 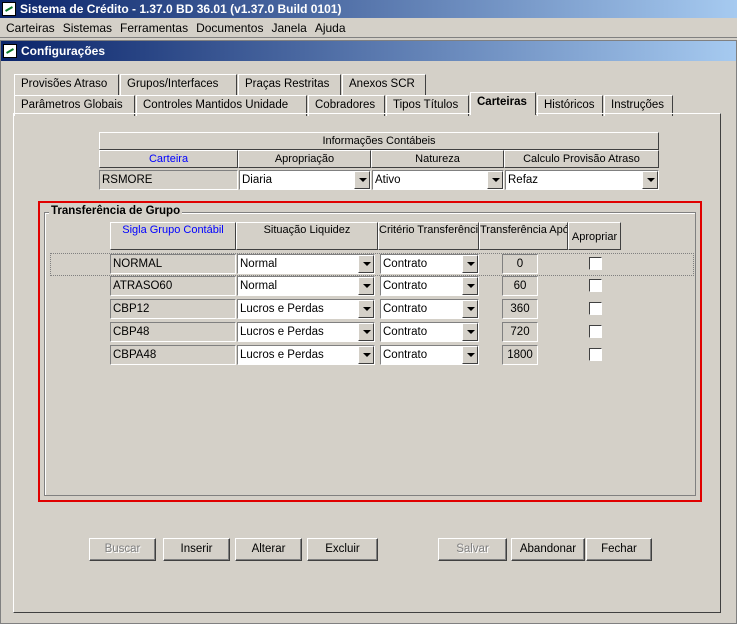 What do you see at coordinates (437, 159) in the screenshot?
I see `header-natureza: Natureza` at bounding box center [437, 159].